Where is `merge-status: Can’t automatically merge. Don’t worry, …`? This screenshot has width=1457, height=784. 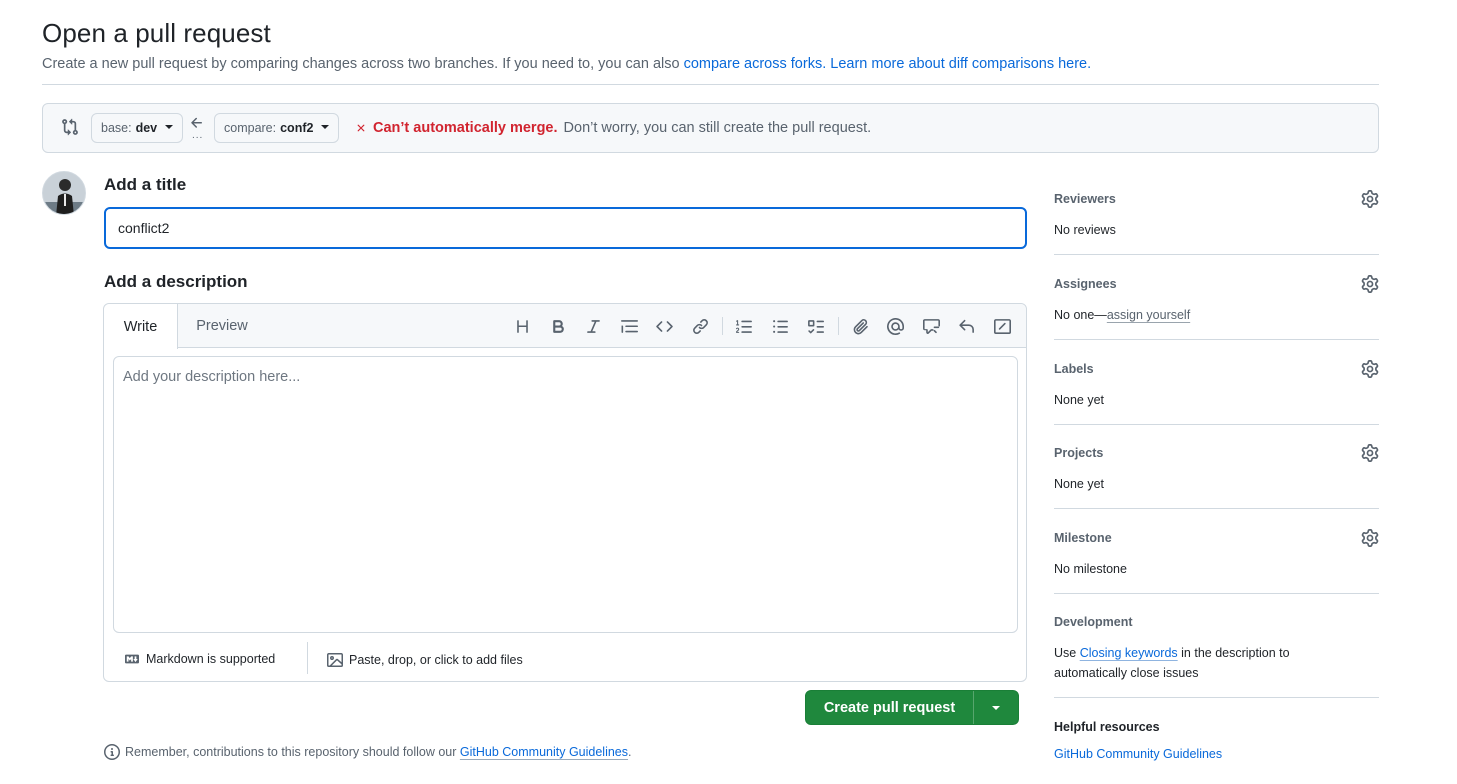
merge-status: Can’t automatically merge. Don’t worry, … is located at coordinates (613, 128).